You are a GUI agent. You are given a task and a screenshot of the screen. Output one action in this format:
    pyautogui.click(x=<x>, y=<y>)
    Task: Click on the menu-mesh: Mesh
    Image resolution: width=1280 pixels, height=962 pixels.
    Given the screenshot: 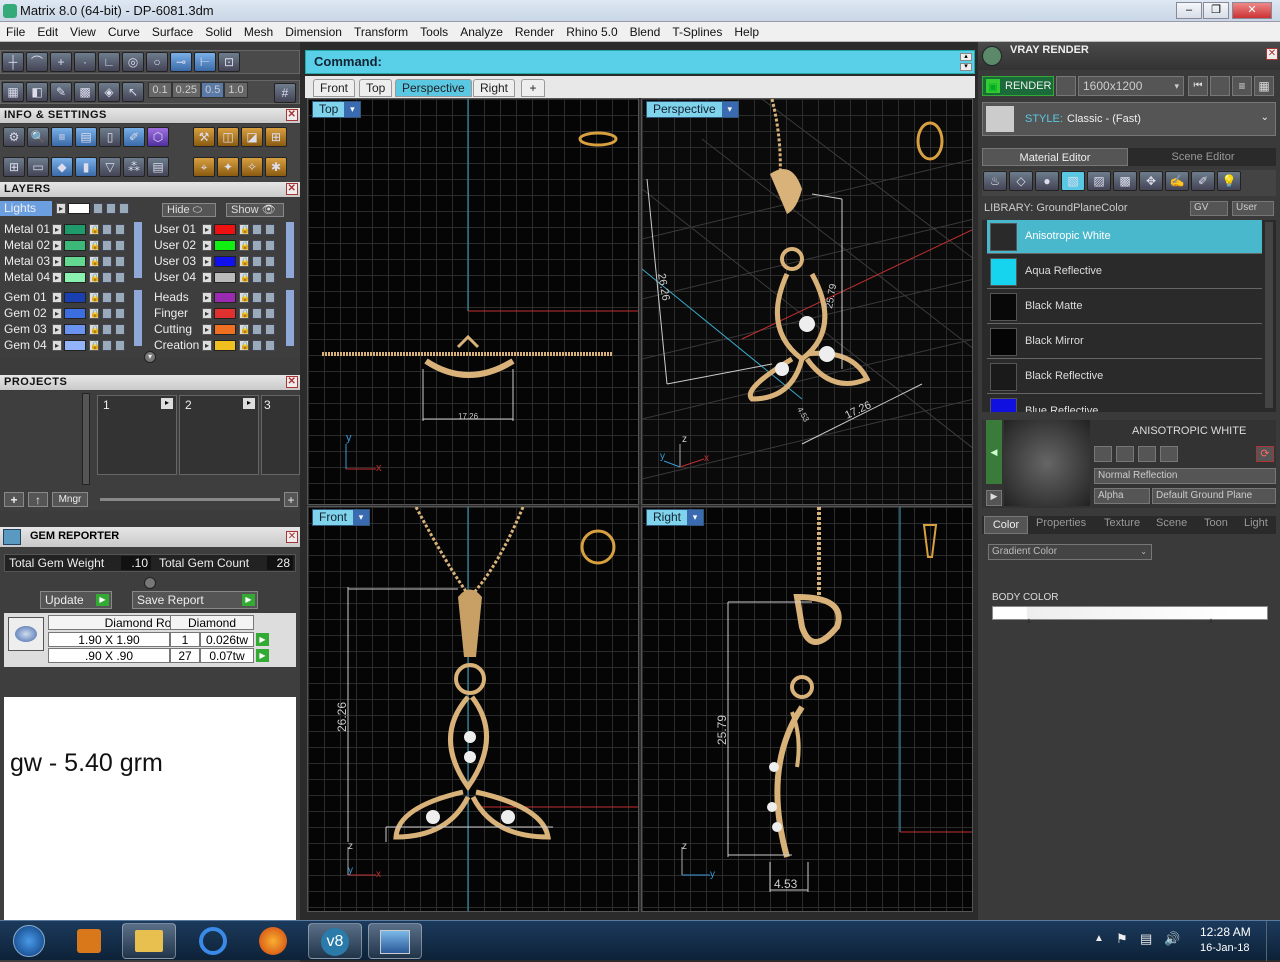 What is the action you would take?
    pyautogui.click(x=258, y=30)
    